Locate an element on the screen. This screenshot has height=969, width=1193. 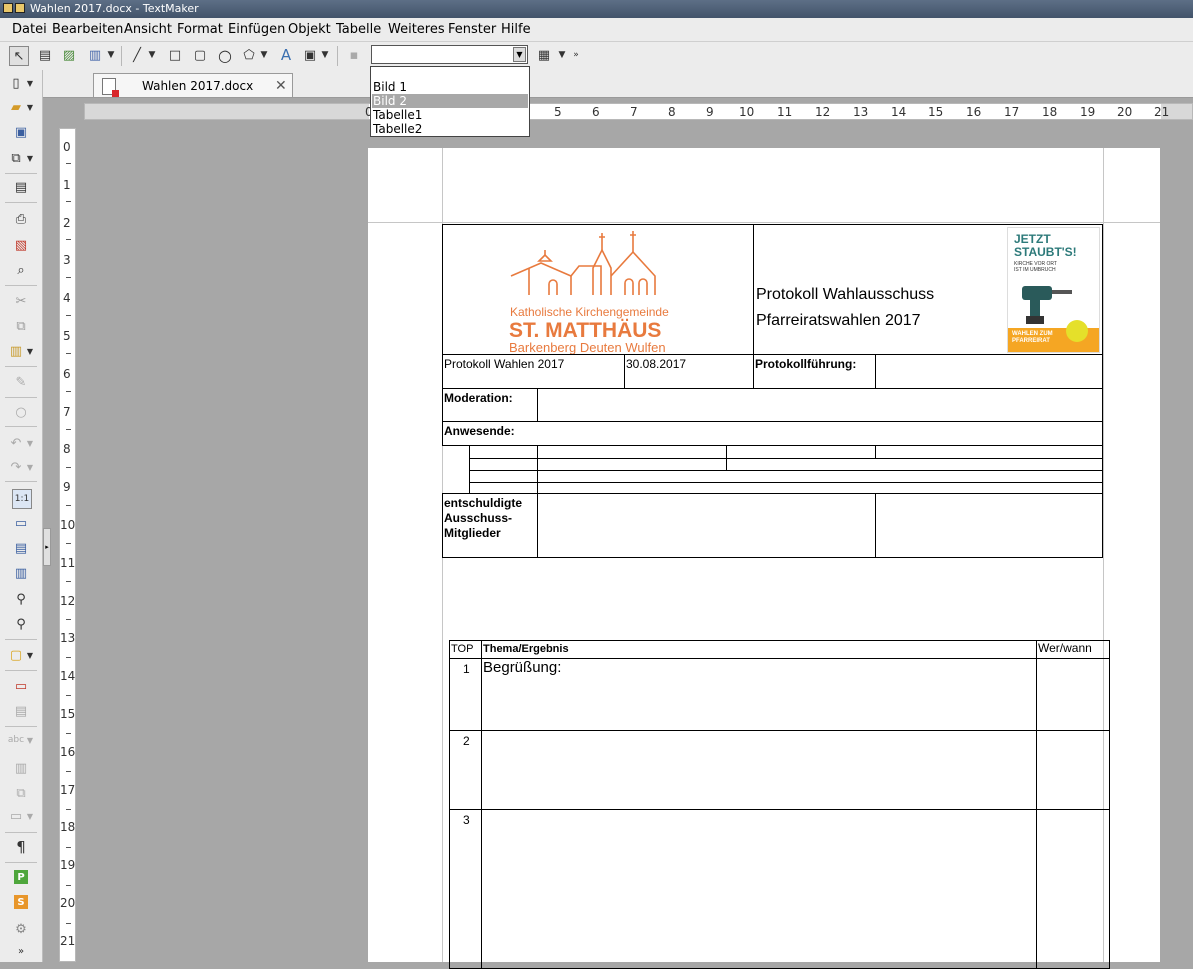
dropdown-option: Bild 1 is located at coordinates (450, 87).